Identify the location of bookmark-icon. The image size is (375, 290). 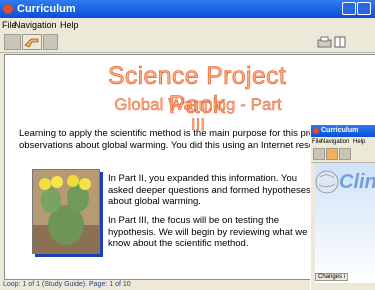
(340, 42).